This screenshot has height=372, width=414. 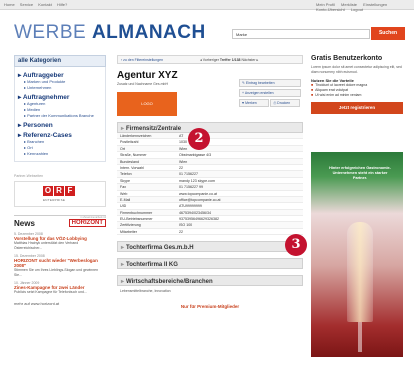 I want to click on topnav-konto-link: Konto-Übersicht, so click(x=330, y=9).